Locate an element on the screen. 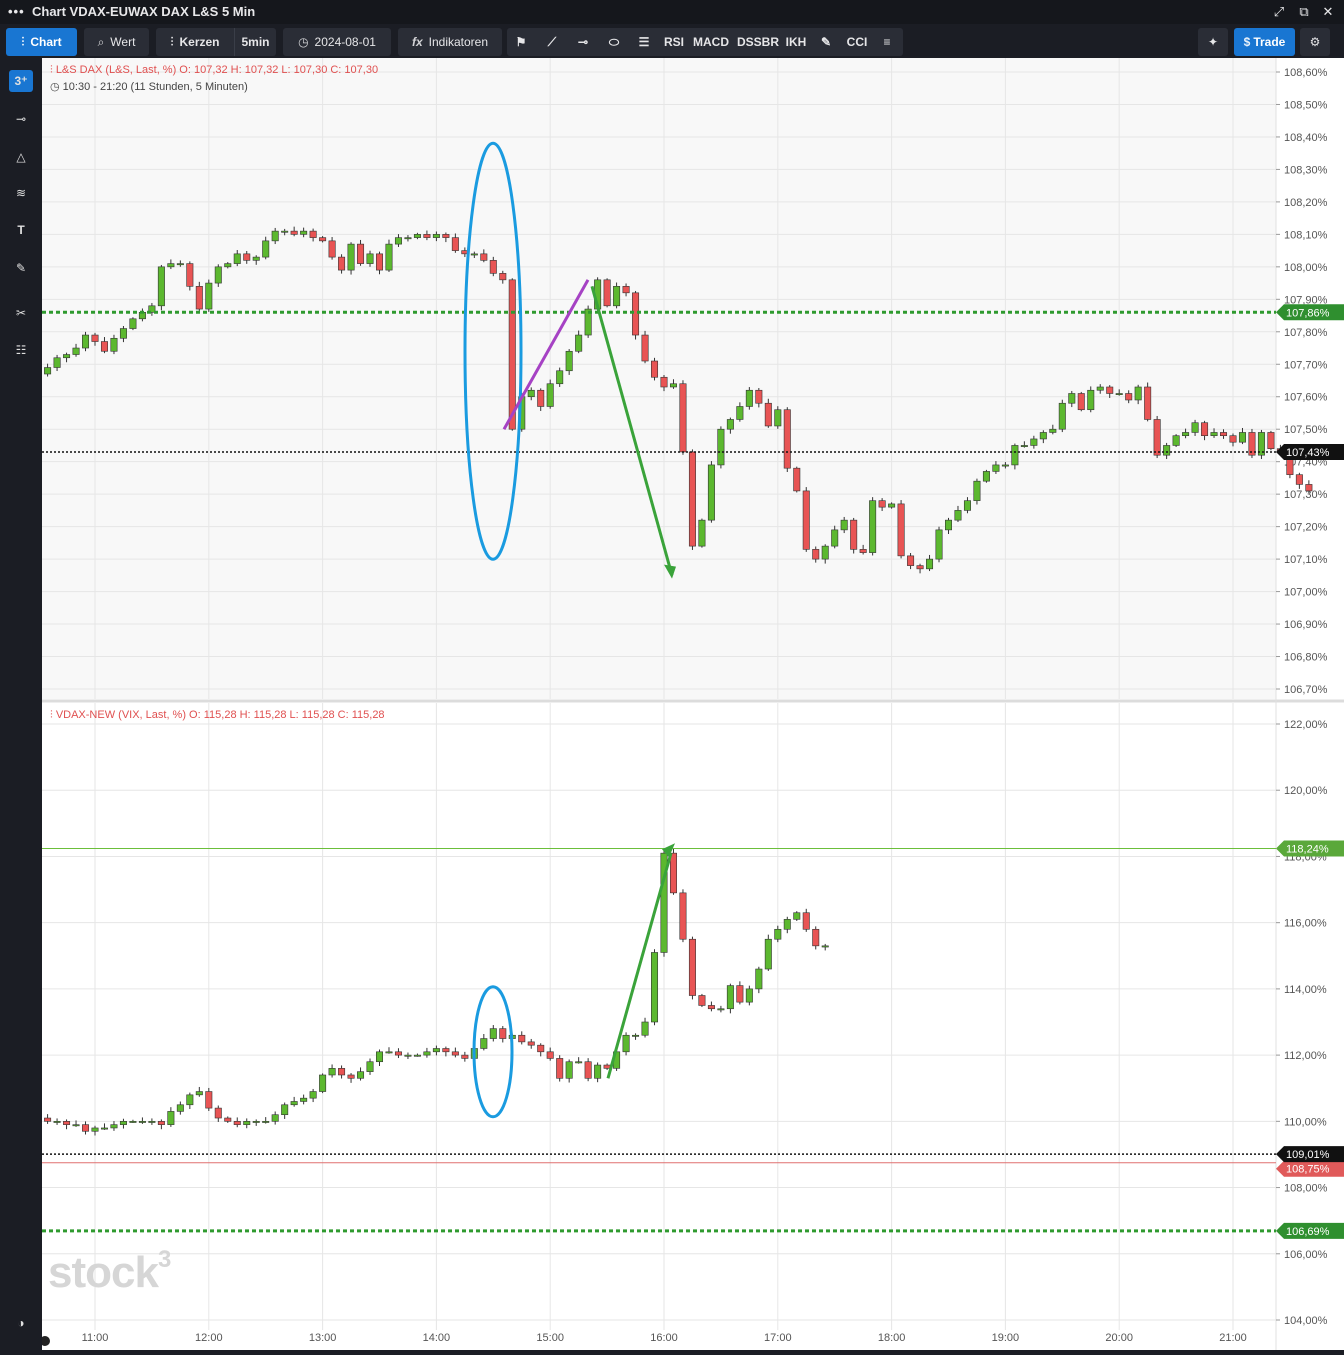  chart-type-group: ⫶ Kerzen 5min is located at coordinates (216, 42).